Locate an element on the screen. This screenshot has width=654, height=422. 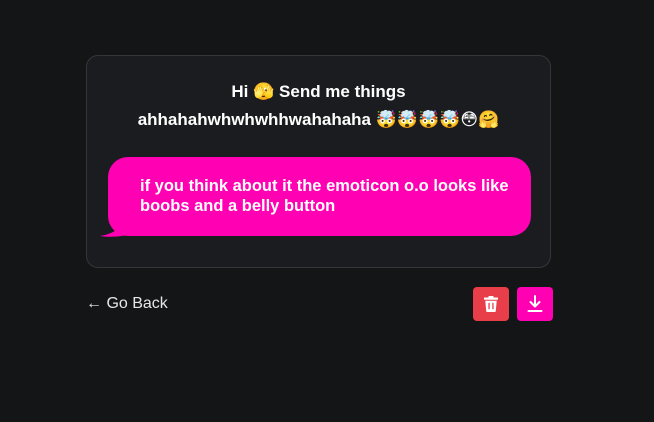
download-icon is located at coordinates (535, 303).